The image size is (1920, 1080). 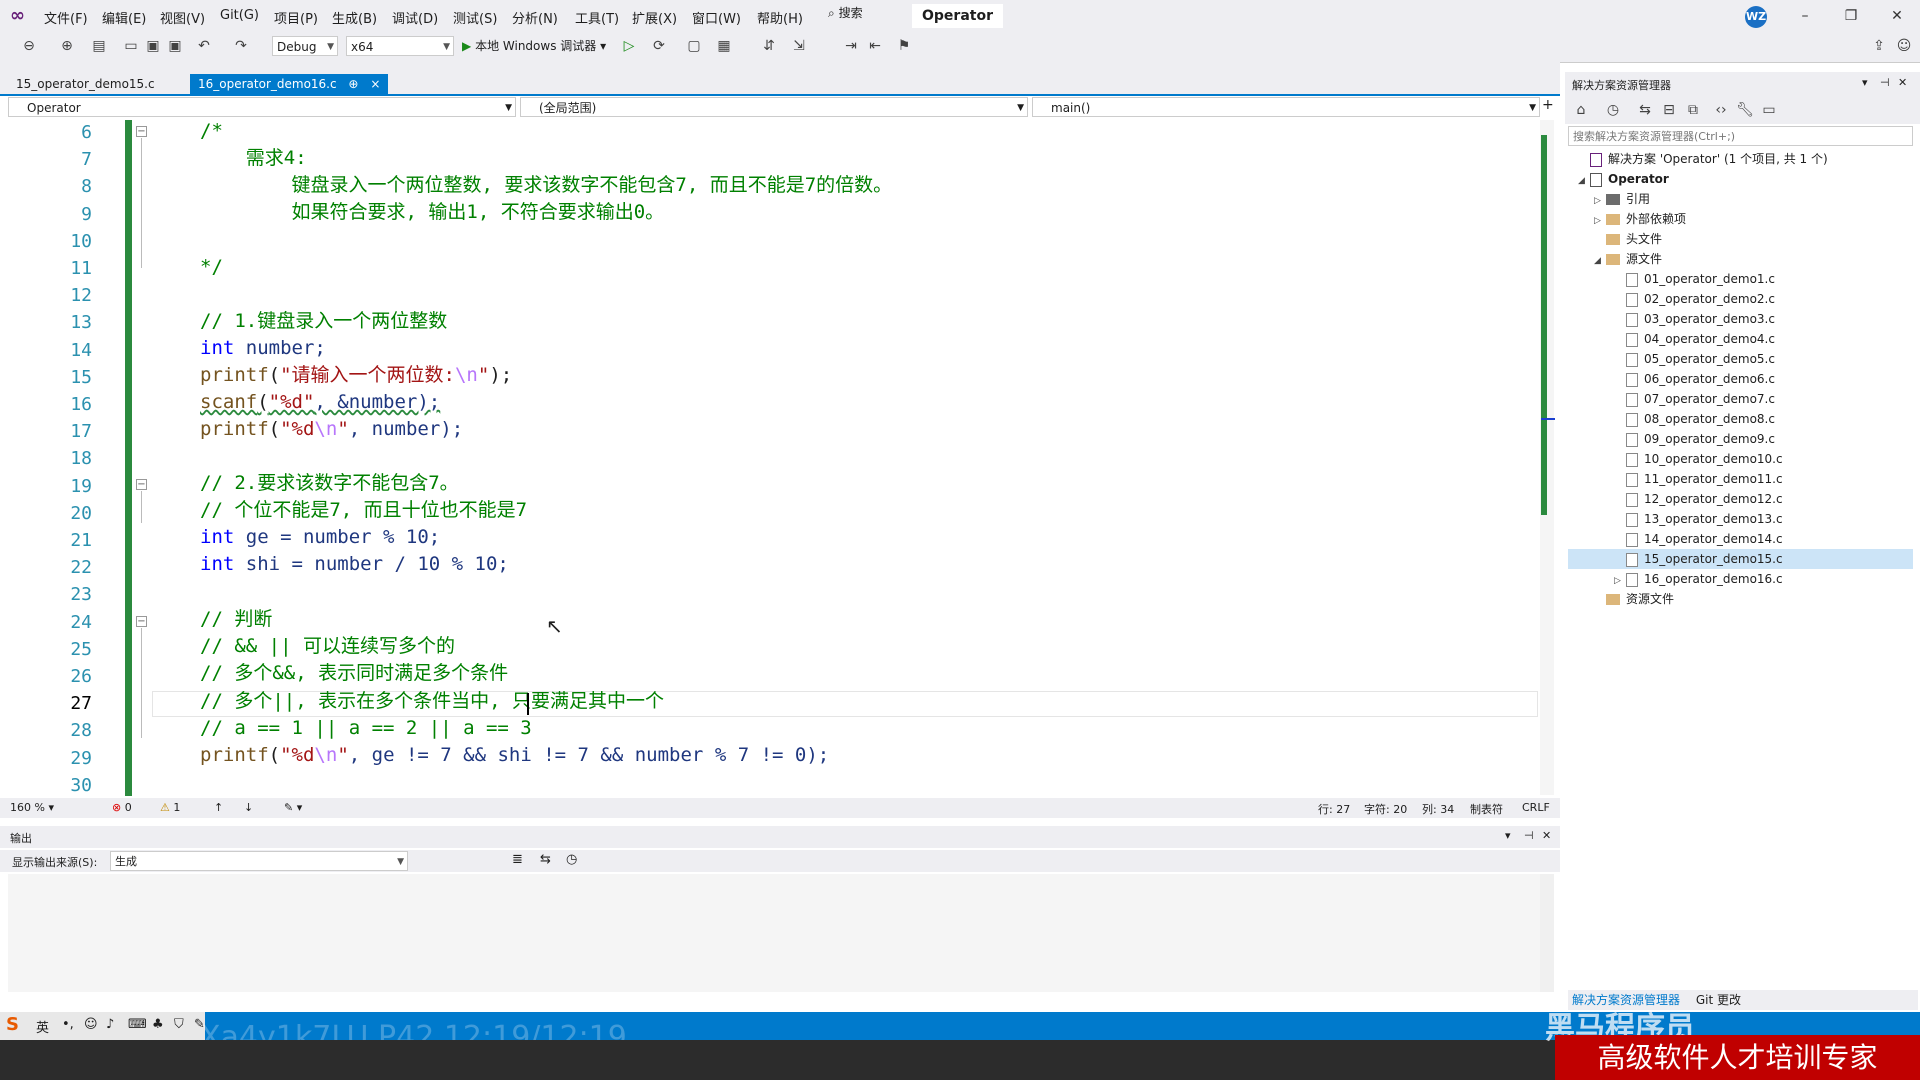 What do you see at coordinates (724, 46) in the screenshot?
I see `window-icon: ▦` at bounding box center [724, 46].